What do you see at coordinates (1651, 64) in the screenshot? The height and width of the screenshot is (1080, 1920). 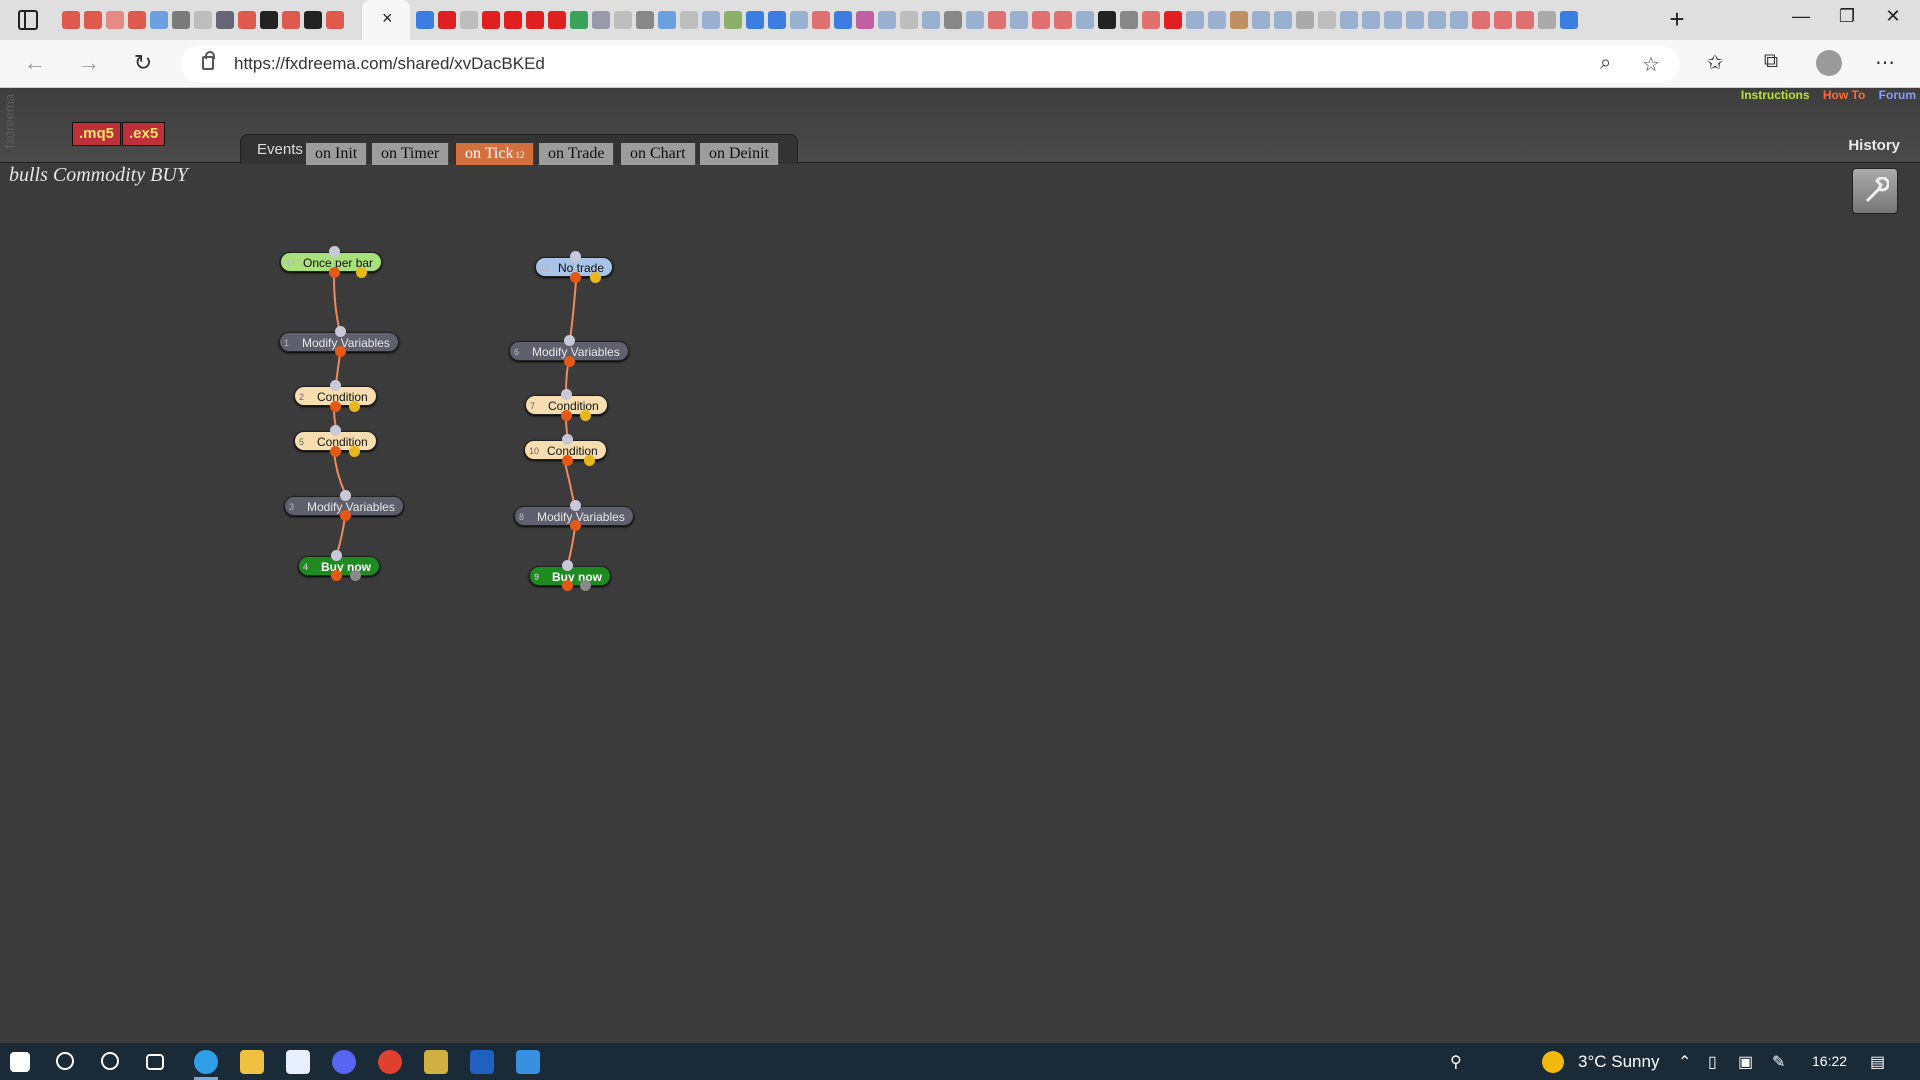 I see `add-favorite-icon: ☆` at bounding box center [1651, 64].